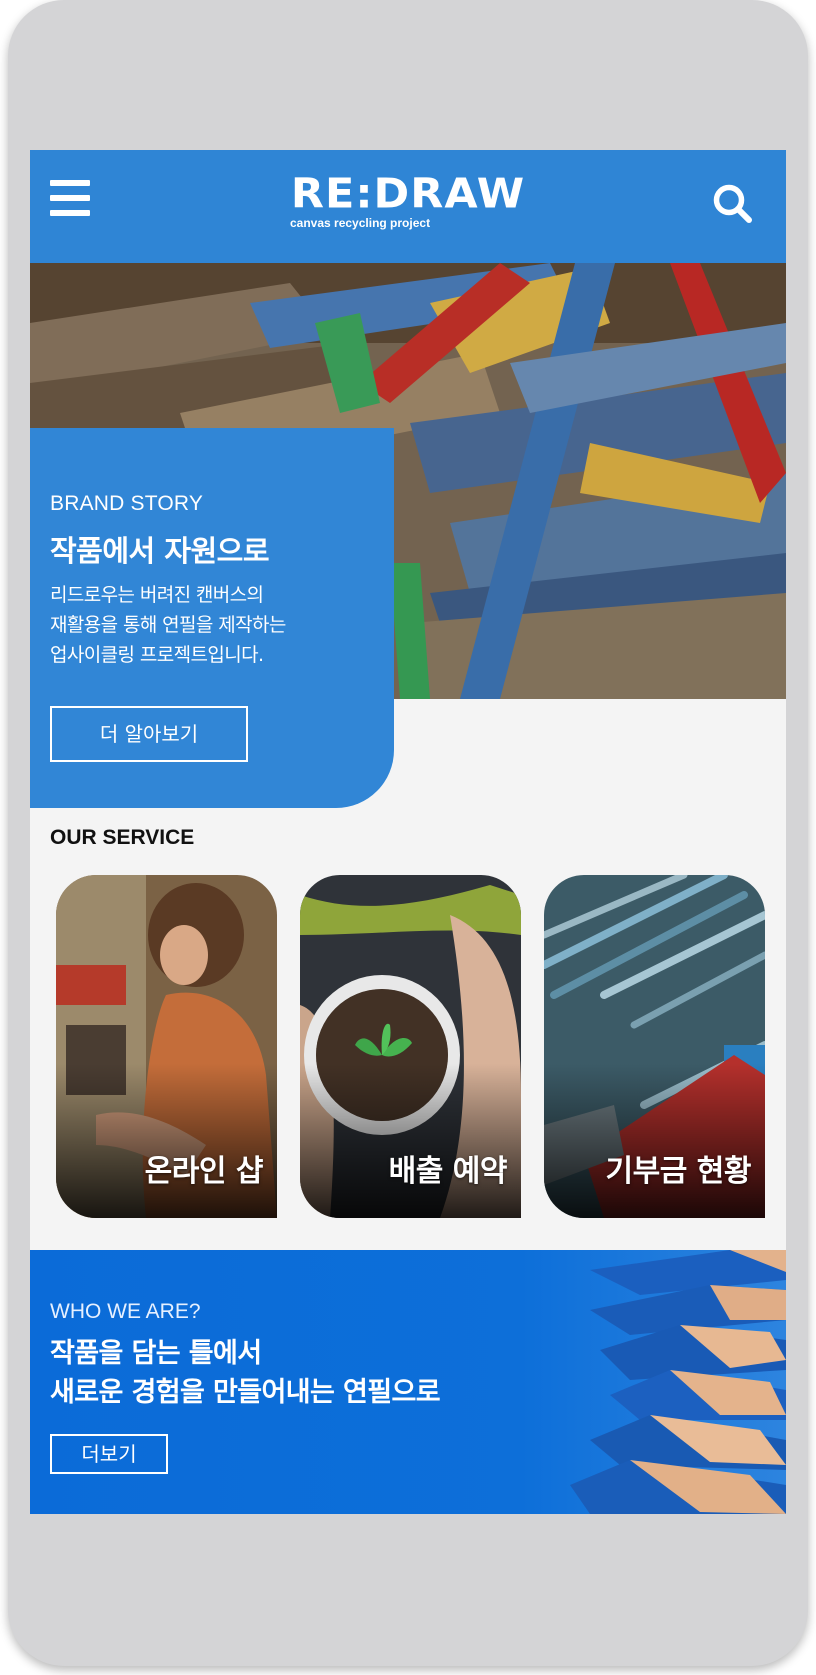 This screenshot has height=1675, width=816. What do you see at coordinates (733, 205) in the screenshot?
I see `search-icon` at bounding box center [733, 205].